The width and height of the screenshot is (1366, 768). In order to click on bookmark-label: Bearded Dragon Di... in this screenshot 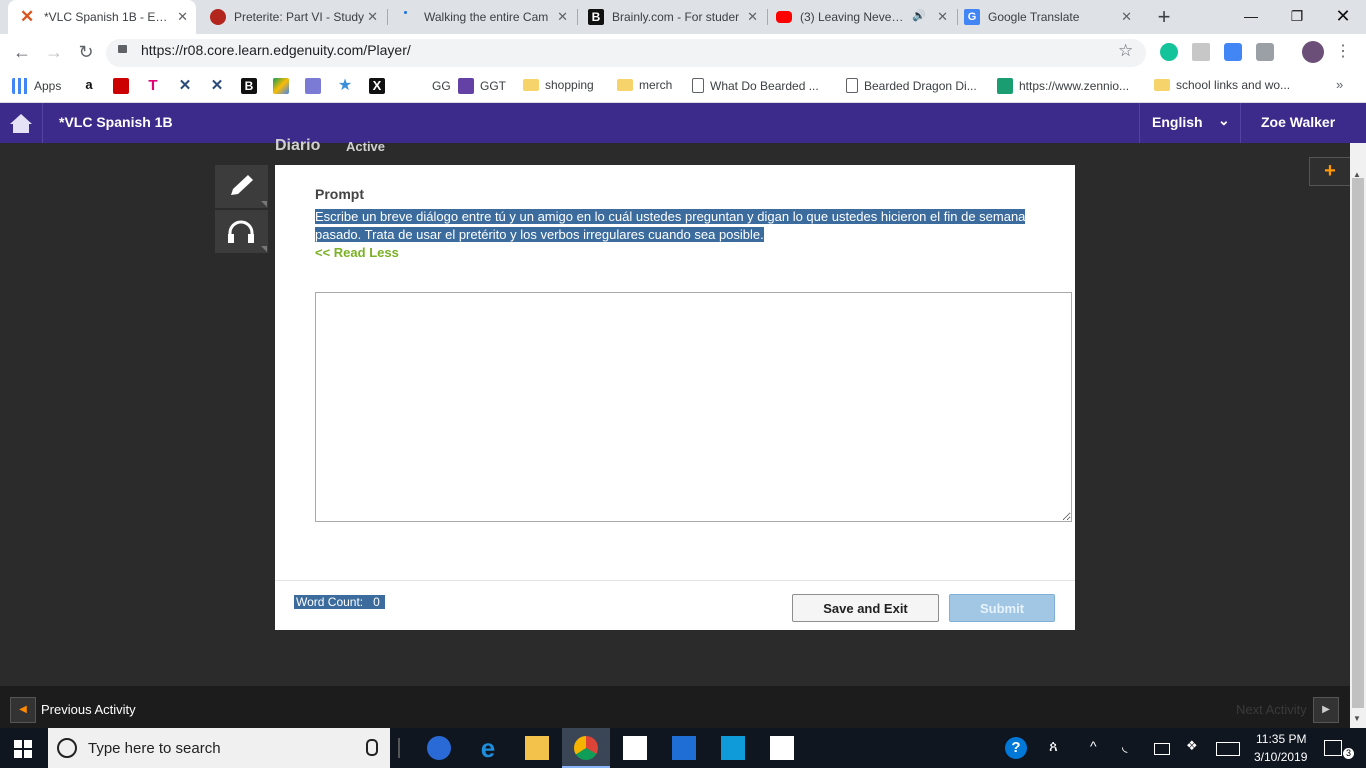, I will do `click(920, 85)`.